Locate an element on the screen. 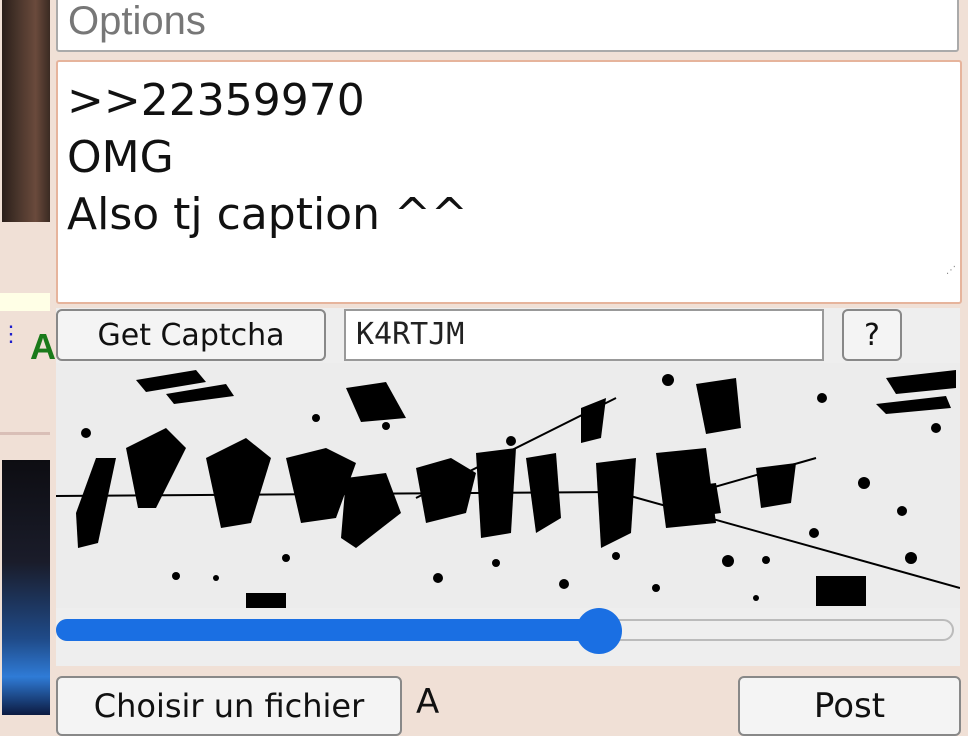  choose-file-button: Choisir un fichier is located at coordinates (229, 706).